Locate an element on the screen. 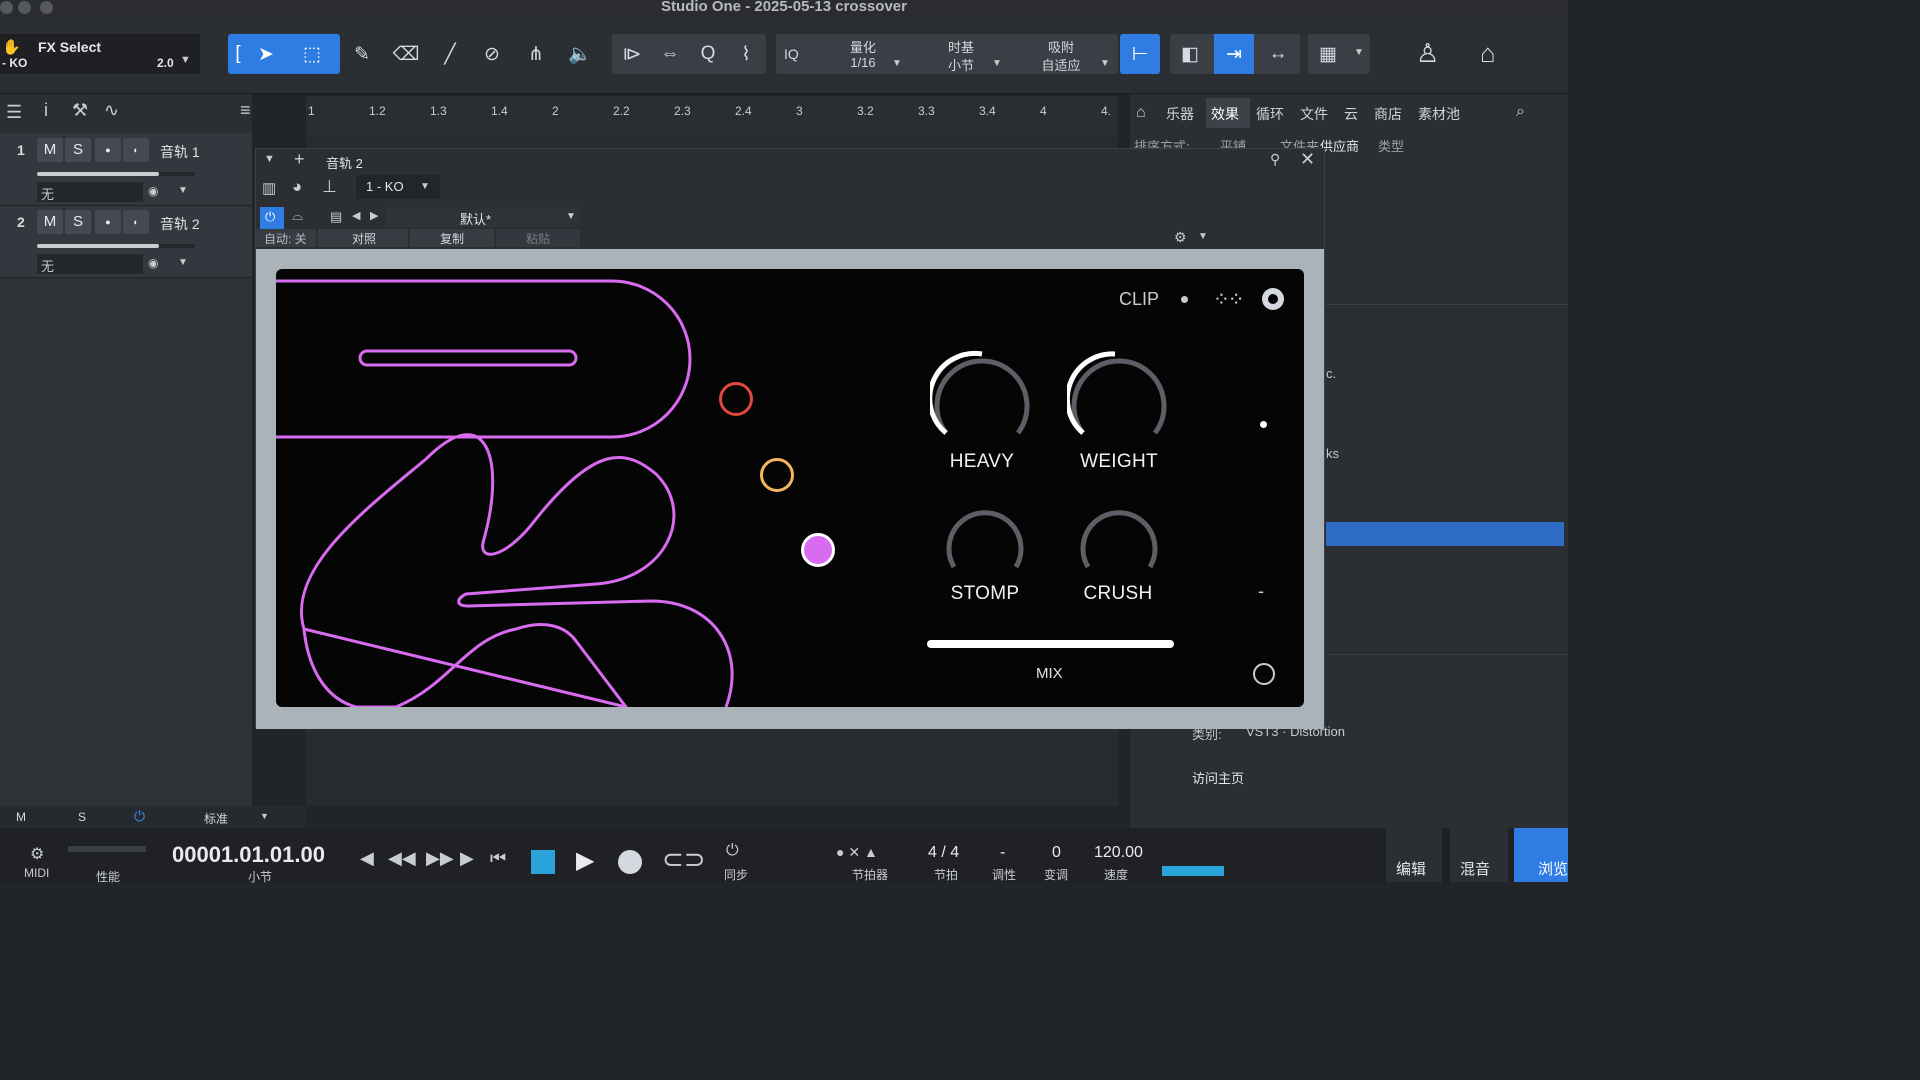 The width and height of the screenshot is (1920, 1080). device-selector: 1 - KO ▼ is located at coordinates (398, 187).